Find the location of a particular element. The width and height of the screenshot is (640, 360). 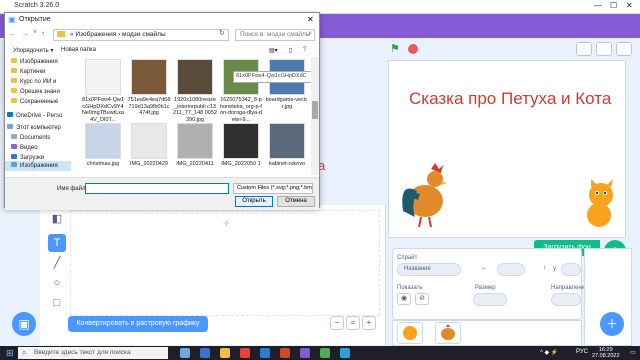

zoom-reset-button: = is located at coordinates (353, 323).